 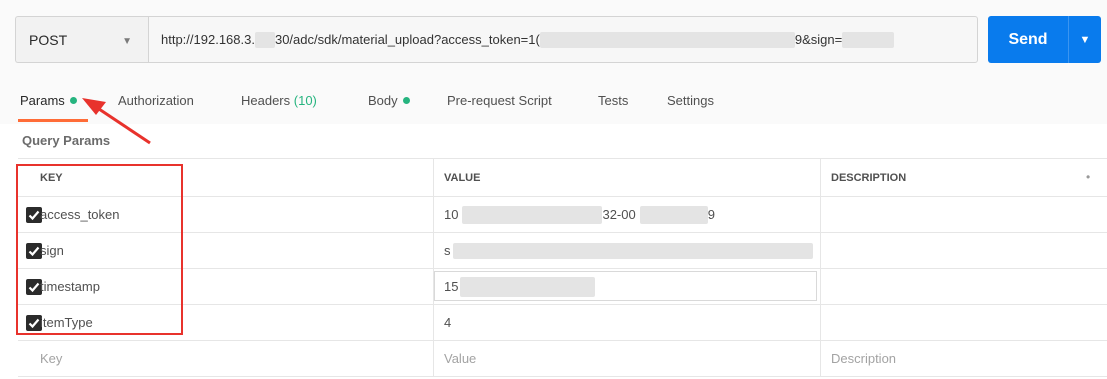 What do you see at coordinates (383, 100) in the screenshot?
I see `tab-label: Body` at bounding box center [383, 100].